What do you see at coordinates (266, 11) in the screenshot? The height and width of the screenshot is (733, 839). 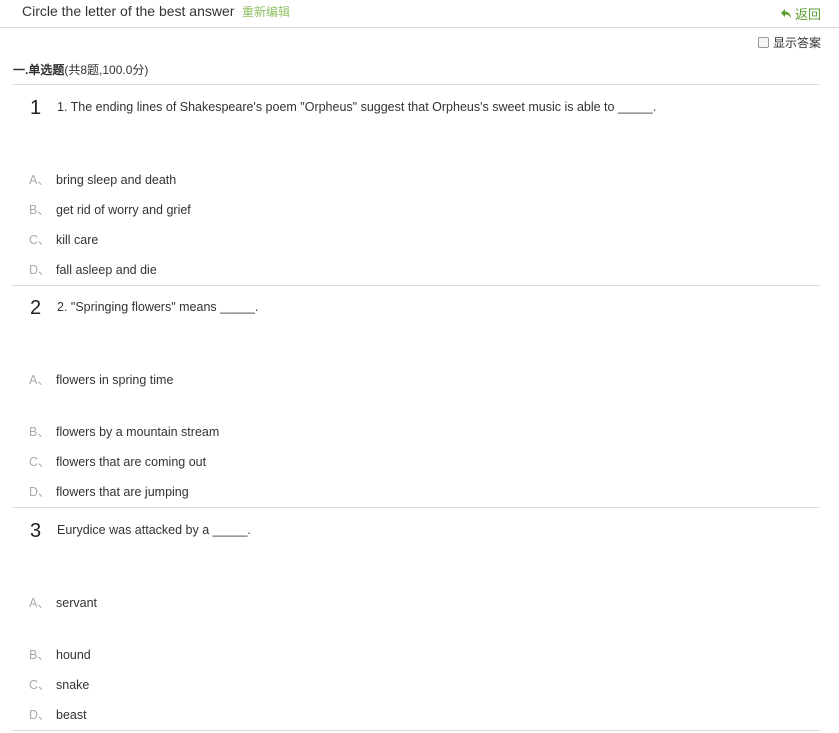 I see `re-edit-link: 重新编辑` at bounding box center [266, 11].